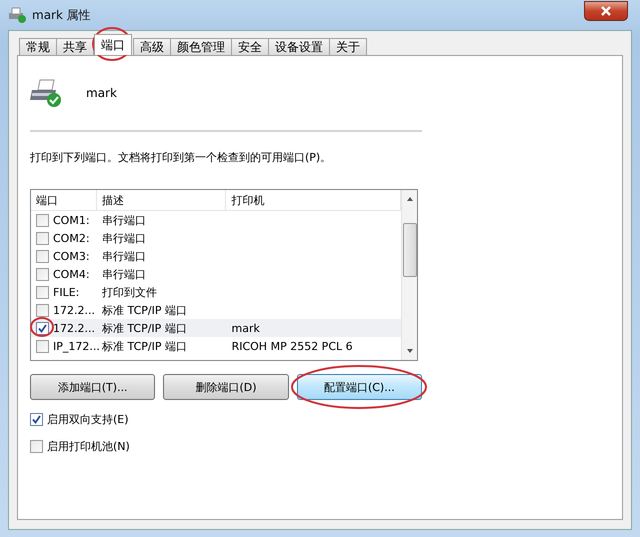 This screenshot has width=640, height=537. Describe the element at coordinates (113, 44) in the screenshot. I see `tab: 端口` at that location.